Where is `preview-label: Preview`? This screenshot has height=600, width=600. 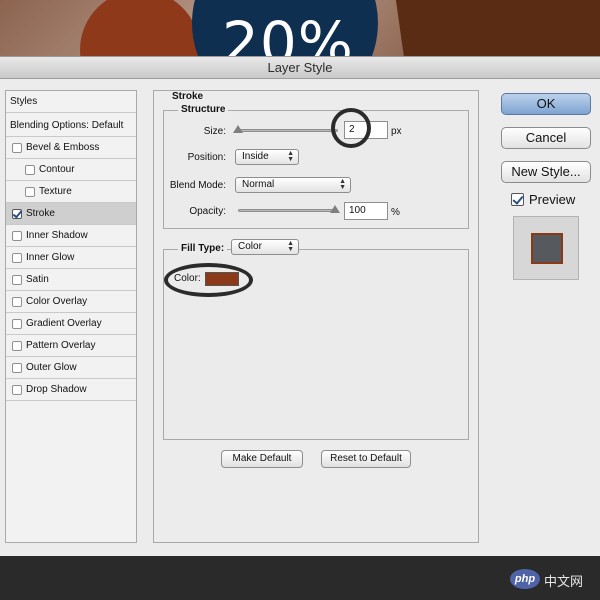 preview-label: Preview is located at coordinates (552, 199).